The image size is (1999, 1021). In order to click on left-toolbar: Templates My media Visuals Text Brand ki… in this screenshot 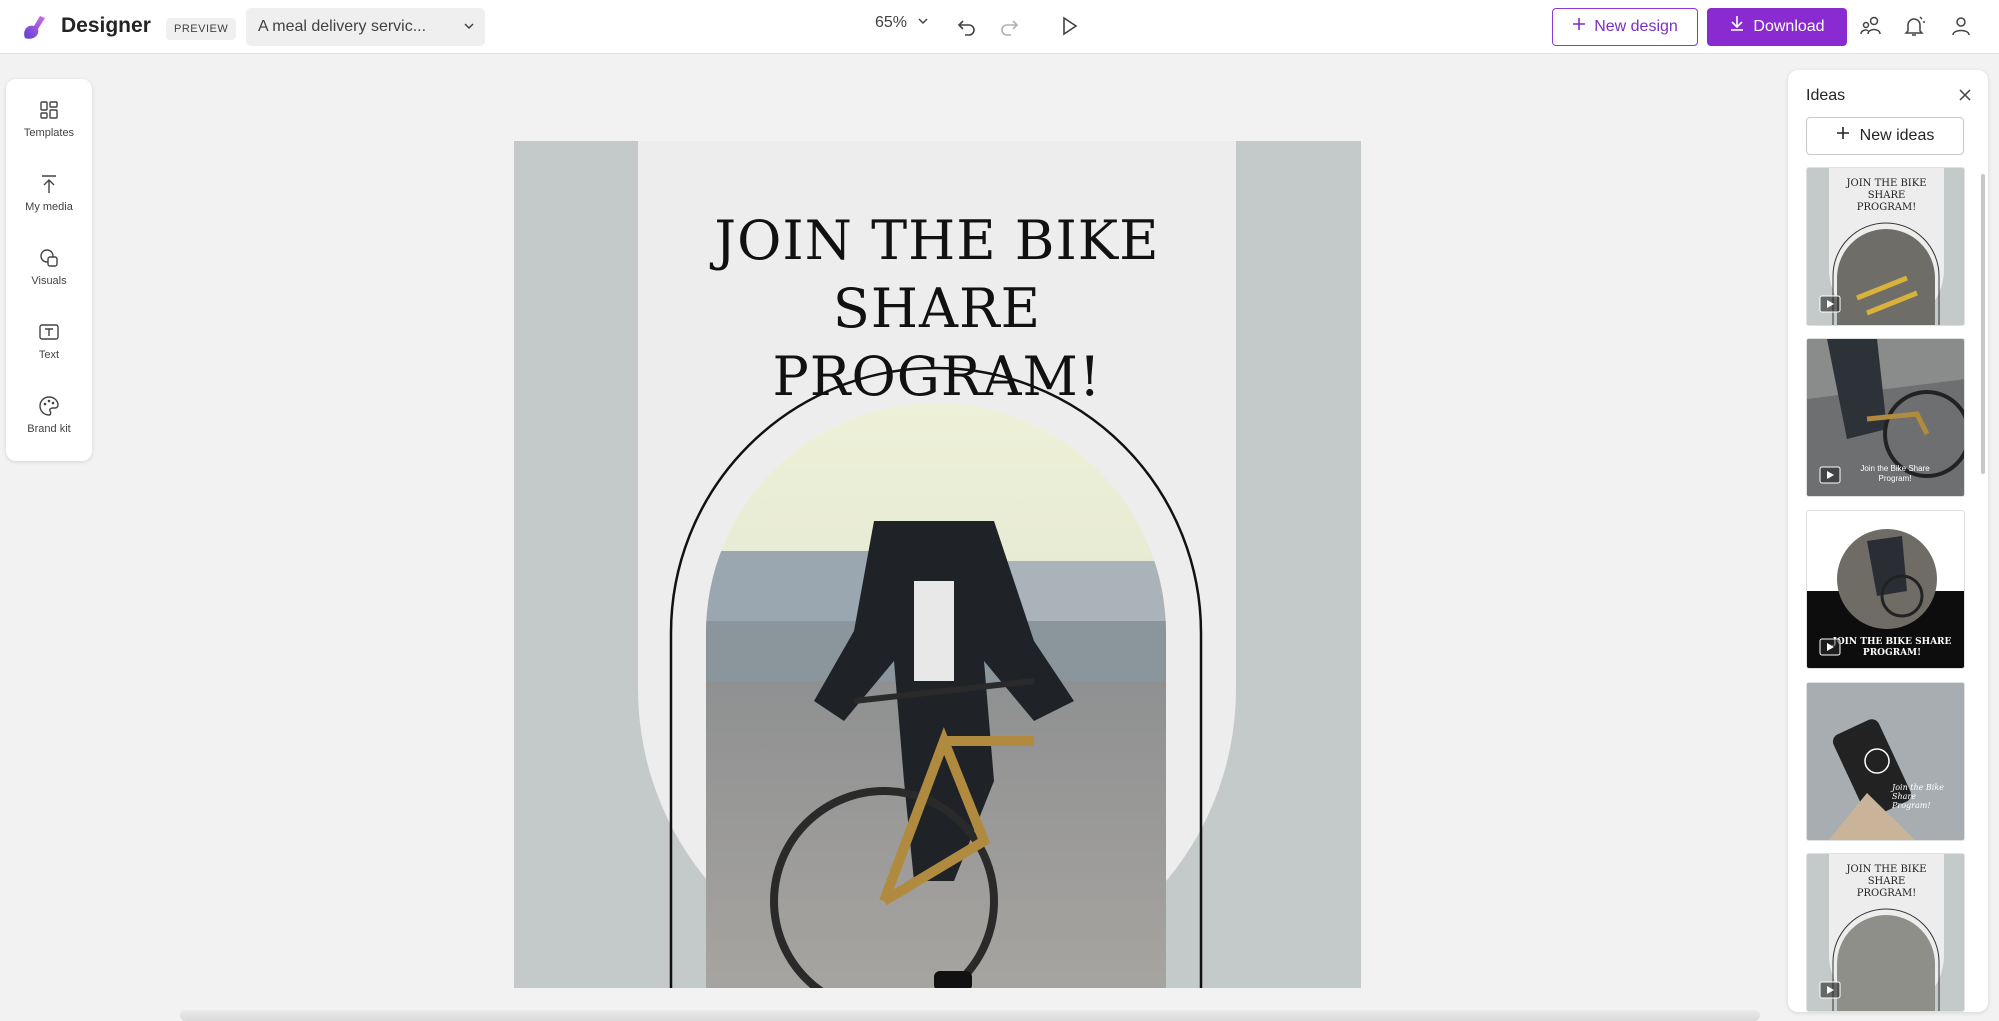, I will do `click(49, 270)`.